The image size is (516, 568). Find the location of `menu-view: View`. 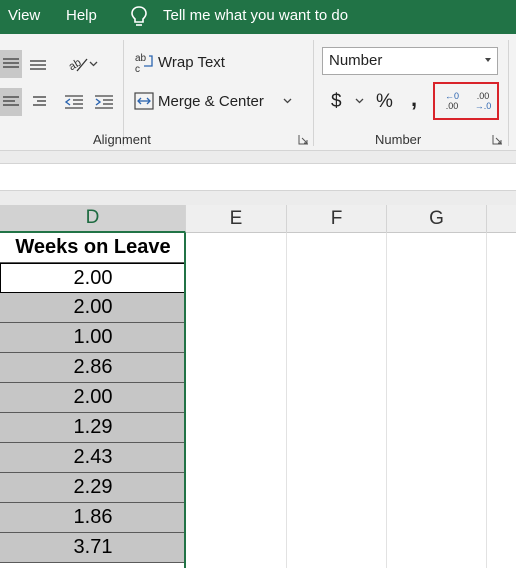

menu-view: View is located at coordinates (24, 15).